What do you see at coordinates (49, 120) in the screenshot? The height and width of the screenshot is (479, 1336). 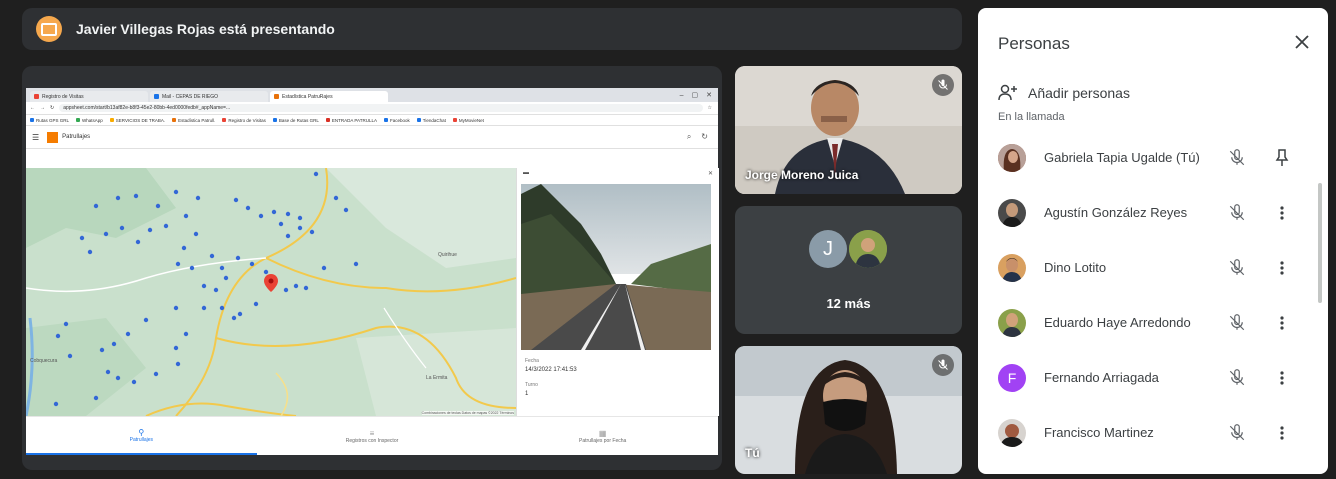 I see `bookmark-item: Rutas GPS GRL` at bounding box center [49, 120].